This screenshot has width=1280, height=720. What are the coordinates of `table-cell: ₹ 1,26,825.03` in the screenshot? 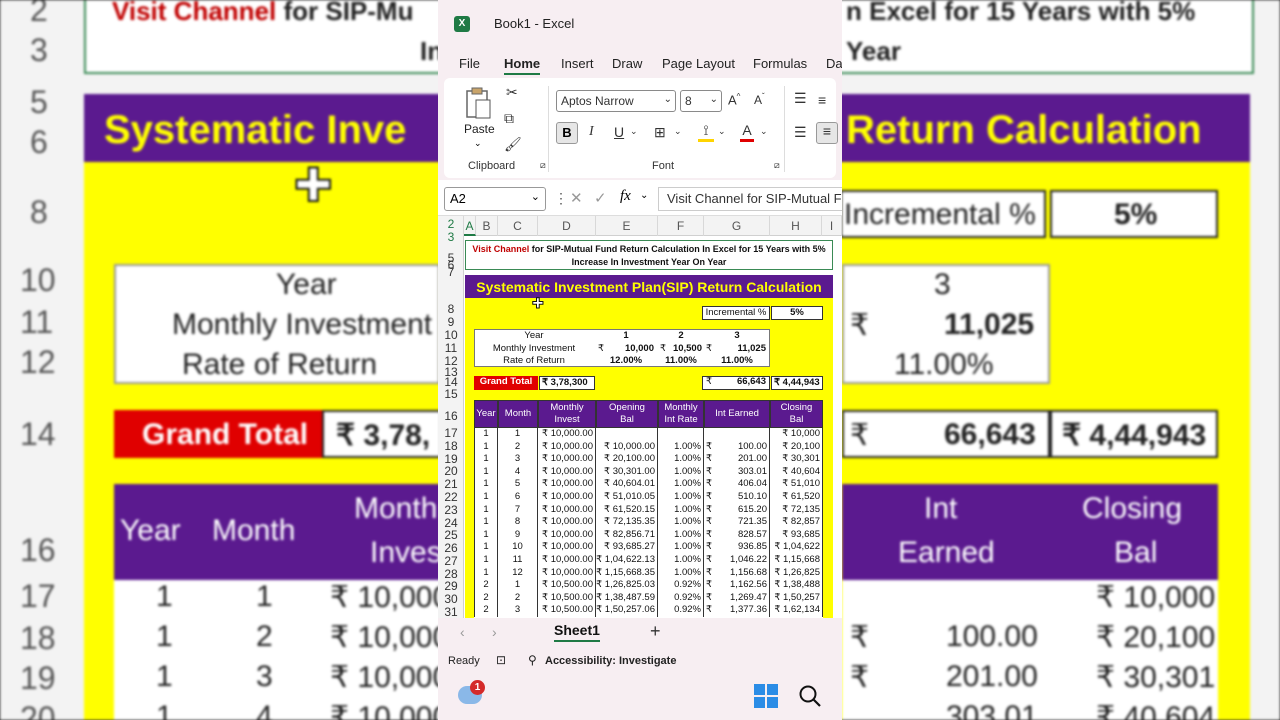 It's located at (627, 585).